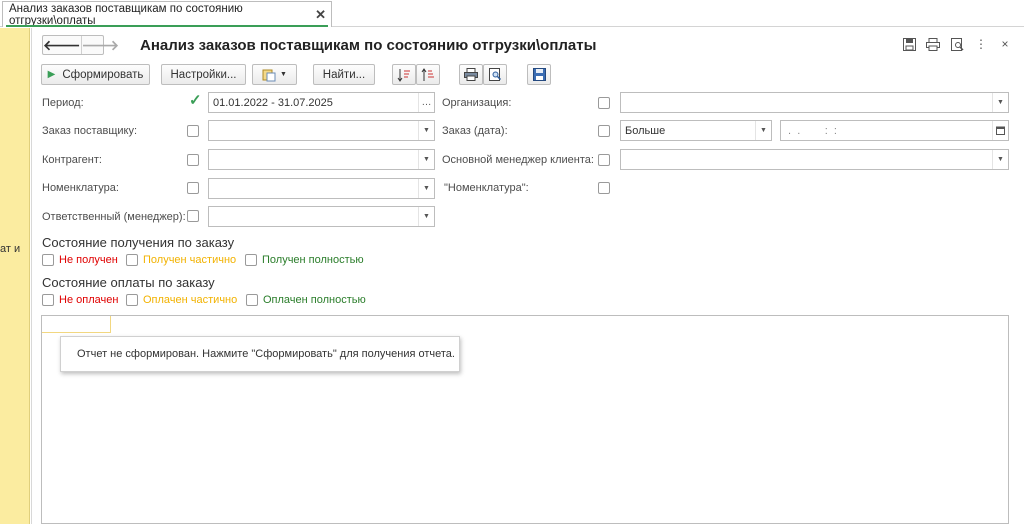 The image size is (1024, 524). I want to click on nomenclature-label: Номенклатура:, so click(80, 188).